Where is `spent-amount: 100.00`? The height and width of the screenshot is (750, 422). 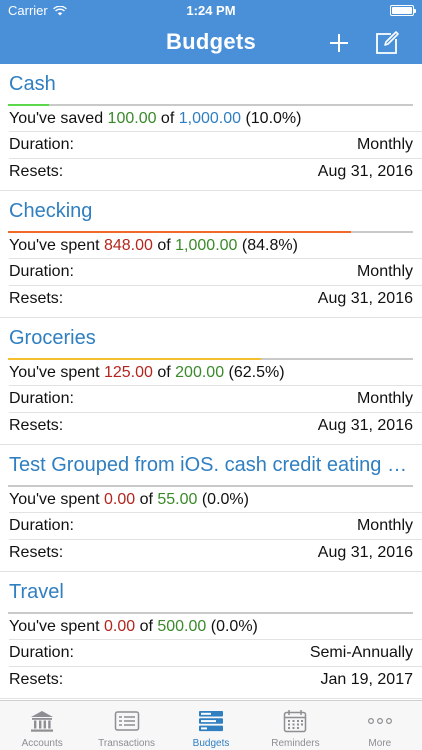 spent-amount: 100.00 is located at coordinates (132, 118).